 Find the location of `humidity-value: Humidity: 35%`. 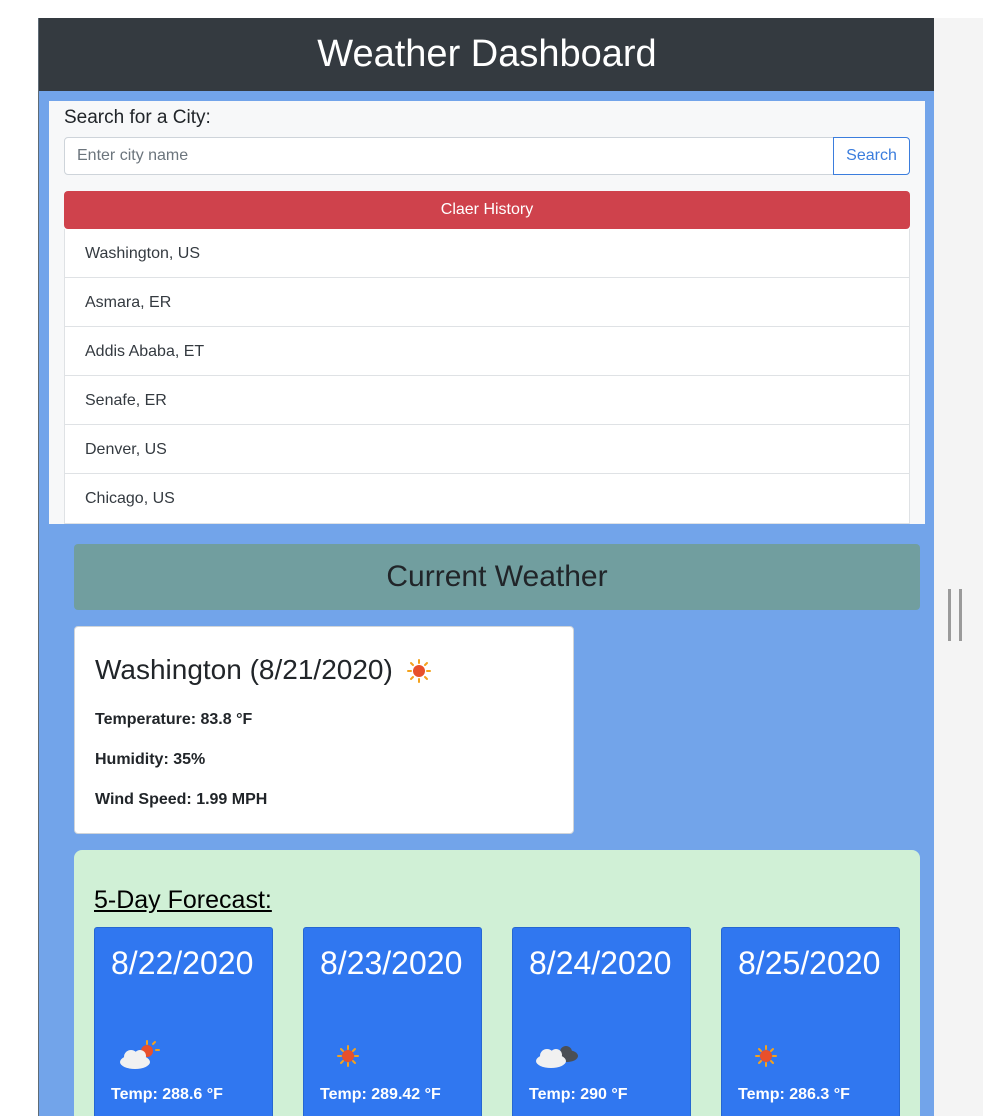

humidity-value: Humidity: 35% is located at coordinates (150, 759).